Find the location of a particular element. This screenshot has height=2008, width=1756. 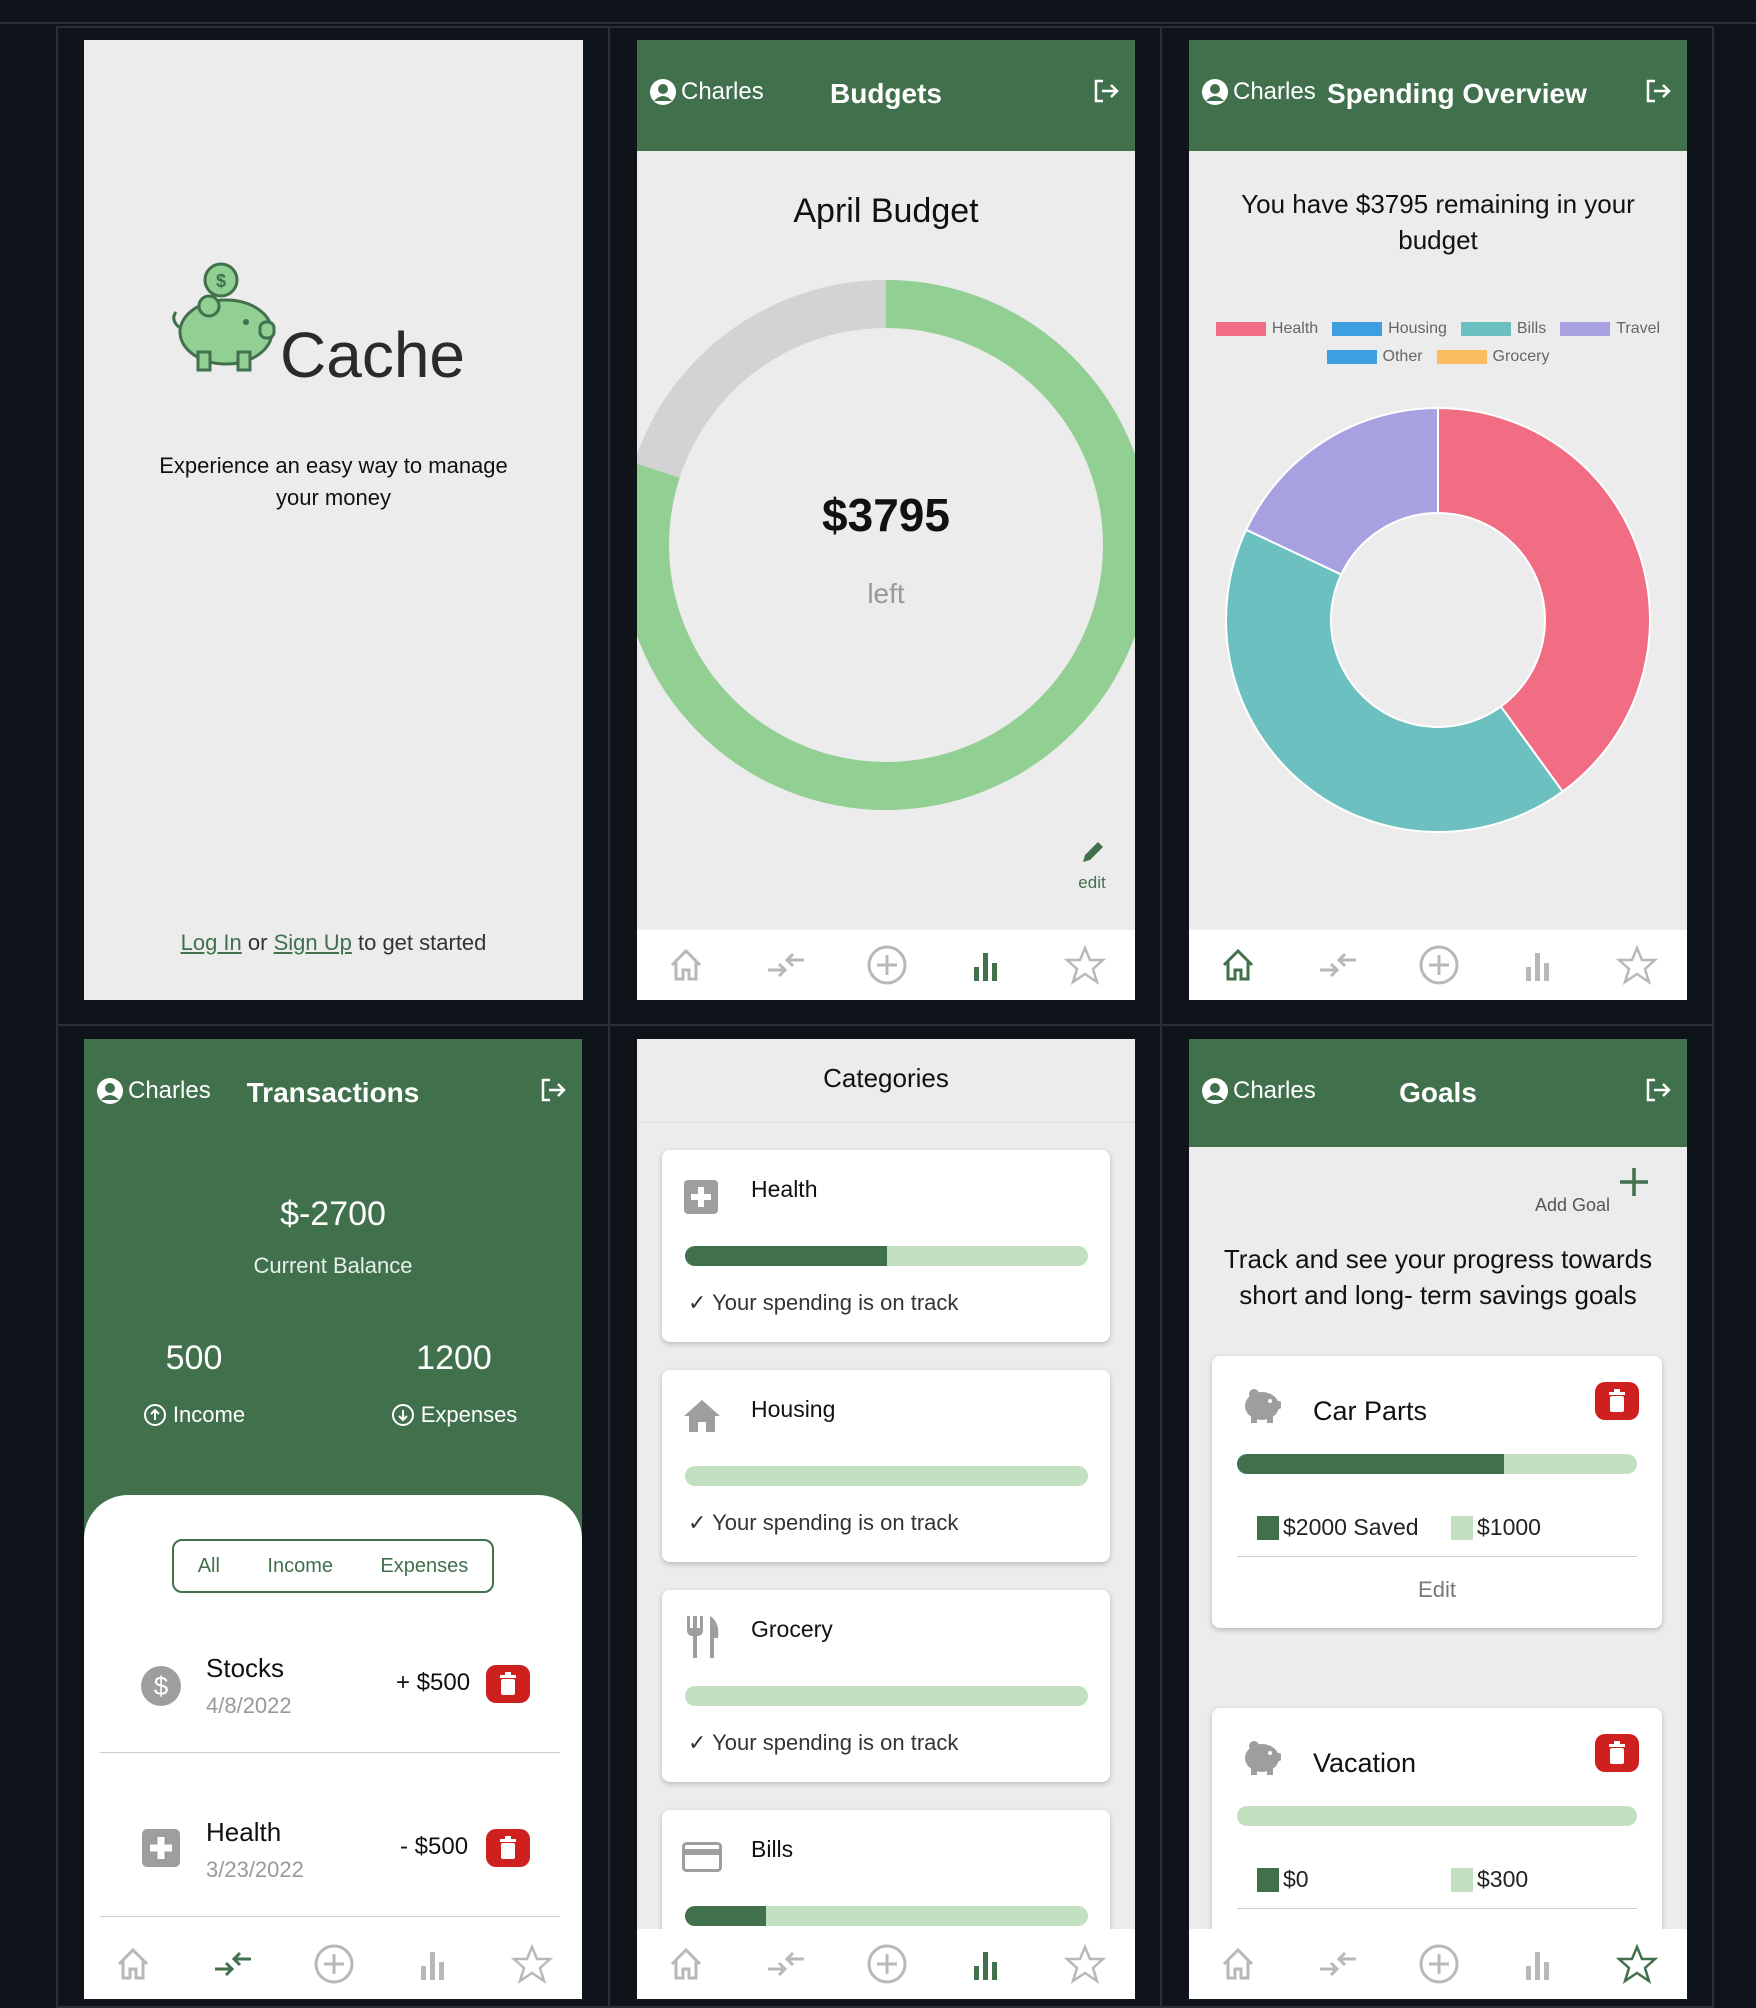

legend-item: Health is located at coordinates (1266, 329).